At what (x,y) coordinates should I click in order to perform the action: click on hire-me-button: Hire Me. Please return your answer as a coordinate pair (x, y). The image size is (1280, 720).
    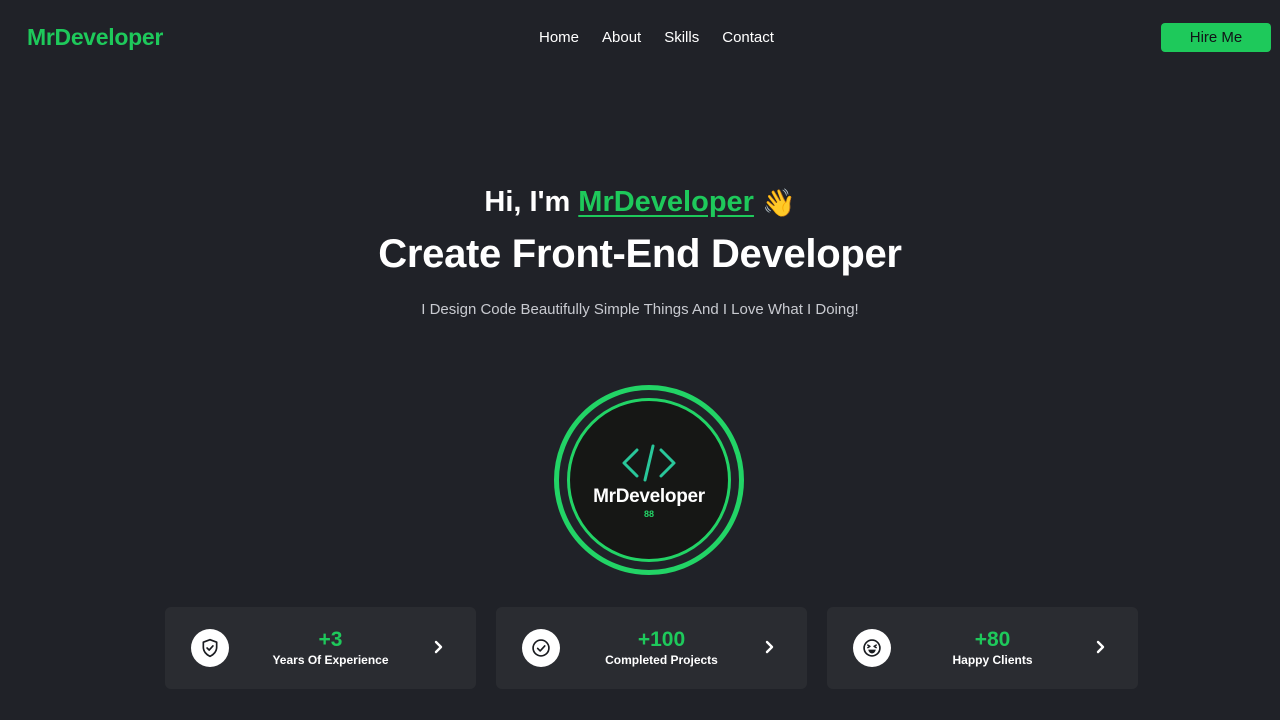
    Looking at the image, I should click on (1216, 37).